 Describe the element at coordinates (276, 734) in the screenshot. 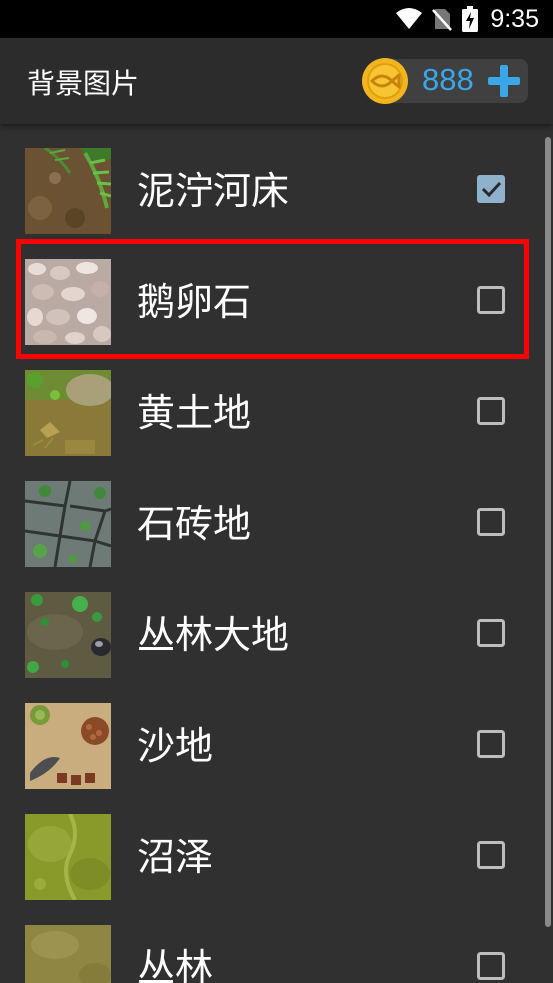

I see `list-item: 沙地` at that location.